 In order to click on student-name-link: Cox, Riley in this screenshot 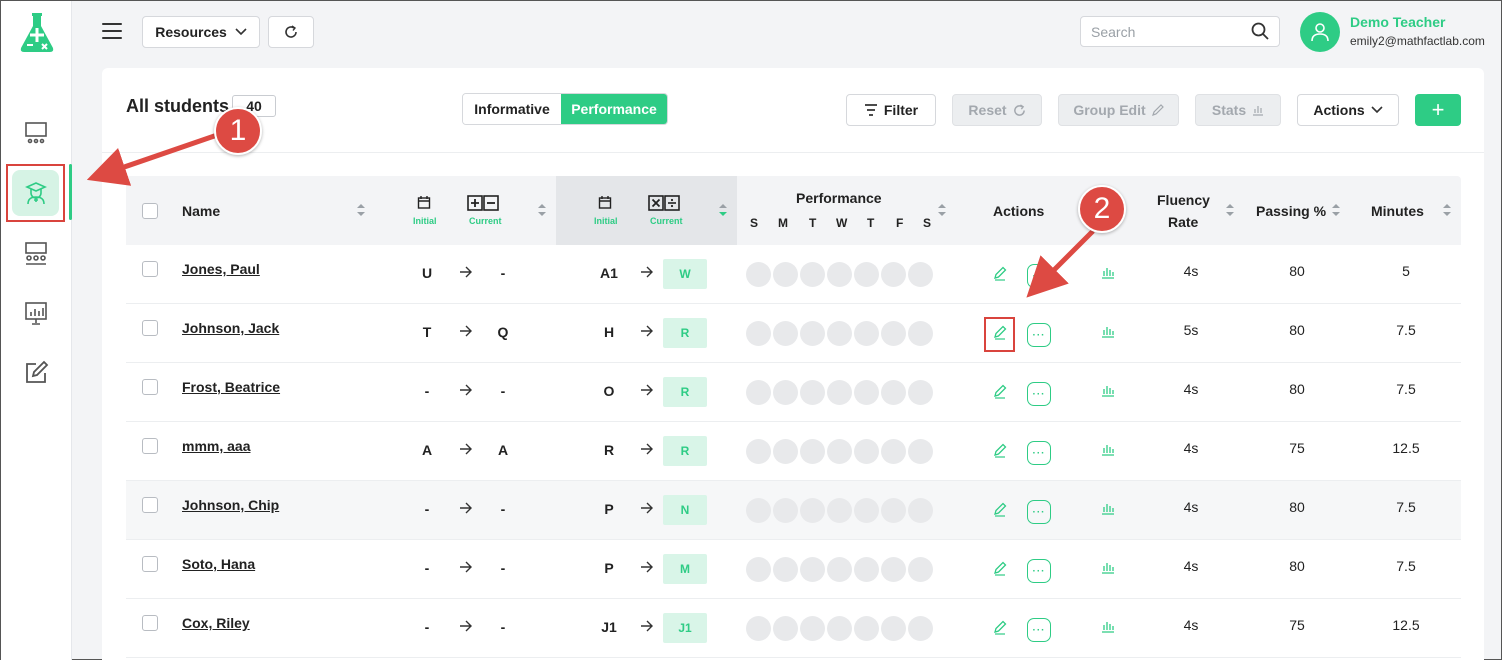, I will do `click(216, 623)`.